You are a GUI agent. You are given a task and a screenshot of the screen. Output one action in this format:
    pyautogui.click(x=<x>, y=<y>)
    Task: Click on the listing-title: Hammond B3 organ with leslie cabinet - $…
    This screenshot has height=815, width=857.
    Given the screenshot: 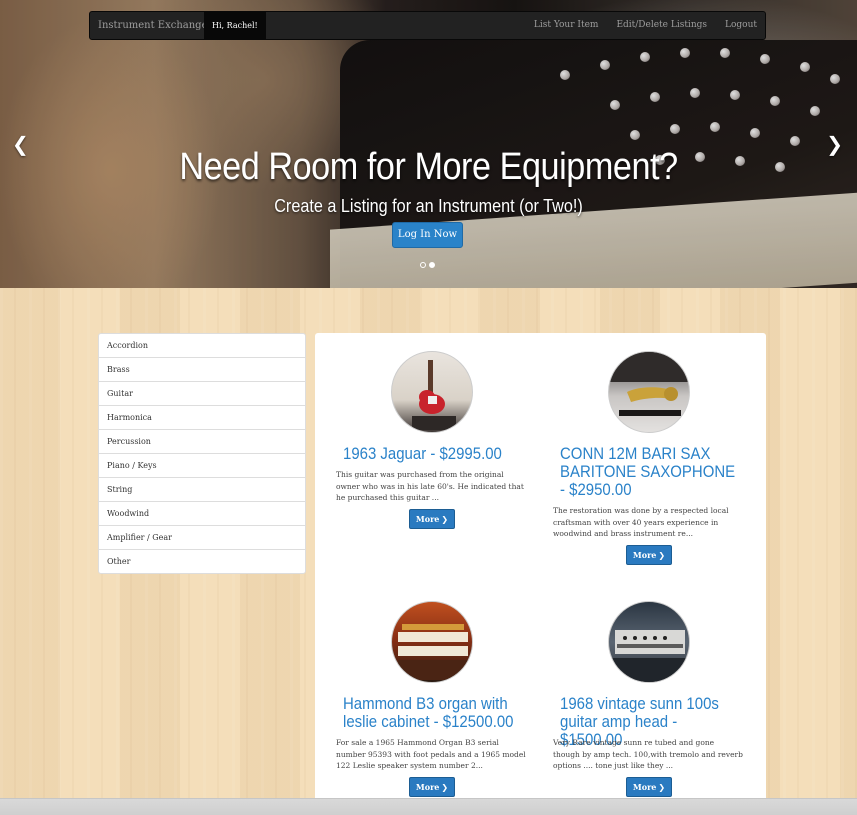 What is the action you would take?
    pyautogui.click(x=431, y=713)
    